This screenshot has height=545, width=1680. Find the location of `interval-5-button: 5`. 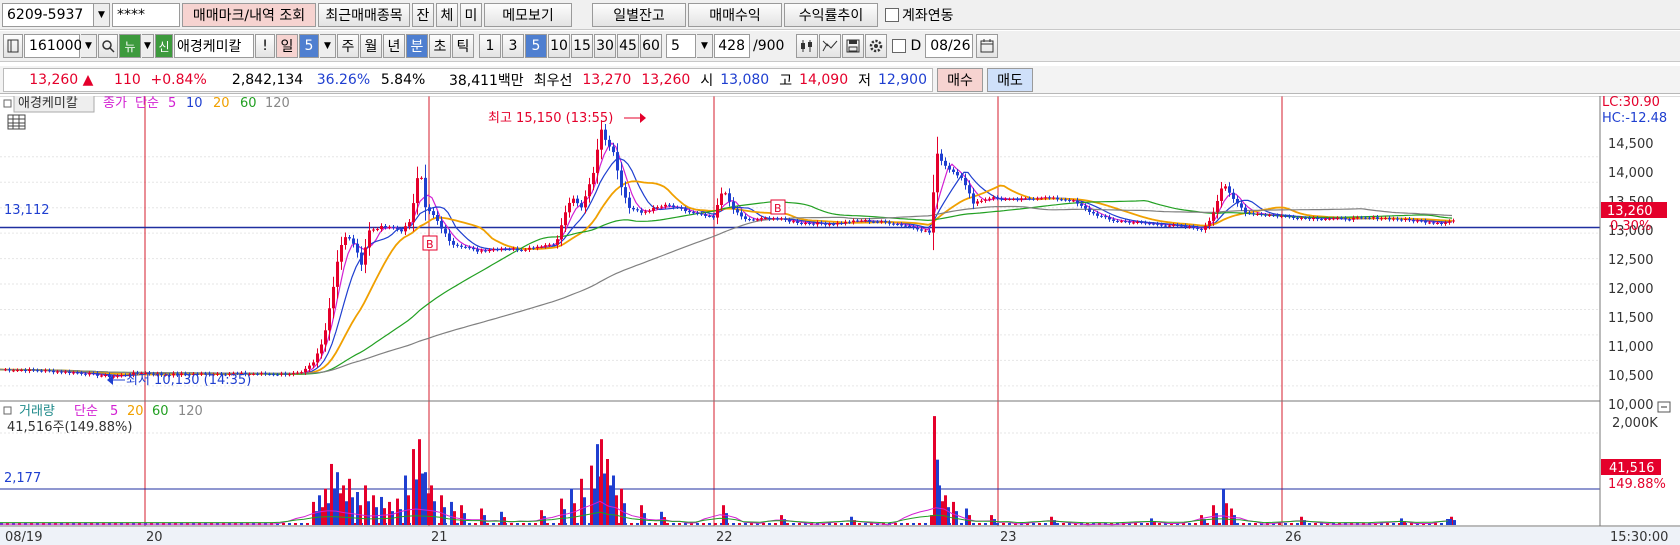

interval-5-button: 5 is located at coordinates (536, 46).